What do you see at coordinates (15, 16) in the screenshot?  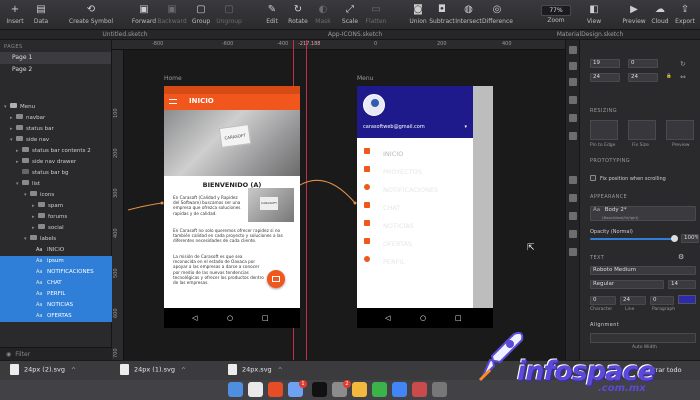 I see `insert-button: + Insert` at bounding box center [15, 16].